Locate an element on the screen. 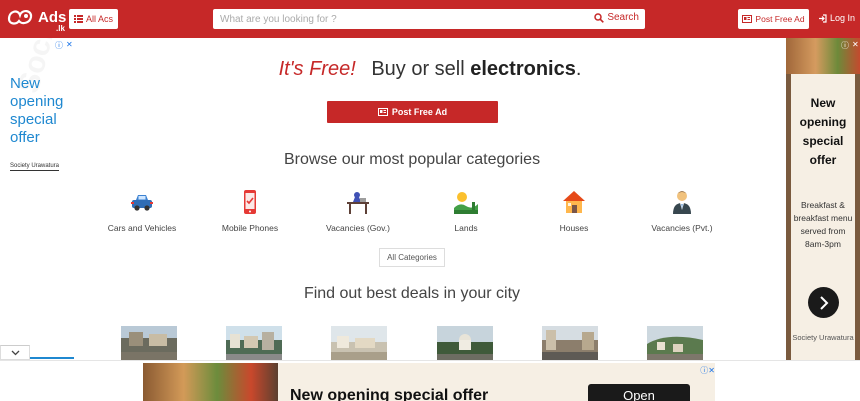  collapse-ad-button is located at coordinates (15, 352).